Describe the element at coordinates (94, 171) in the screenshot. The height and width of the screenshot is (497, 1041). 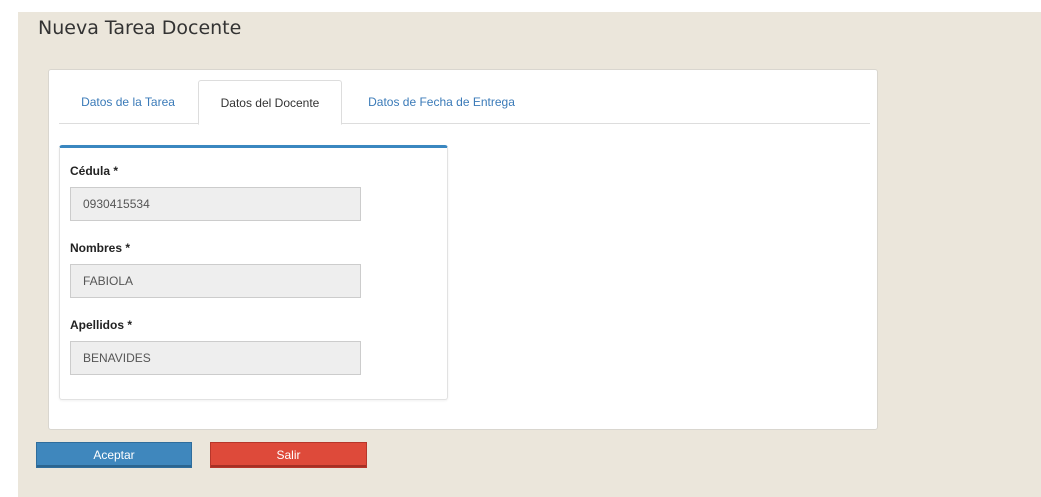
I see `cedula-label: Cédula *` at that location.